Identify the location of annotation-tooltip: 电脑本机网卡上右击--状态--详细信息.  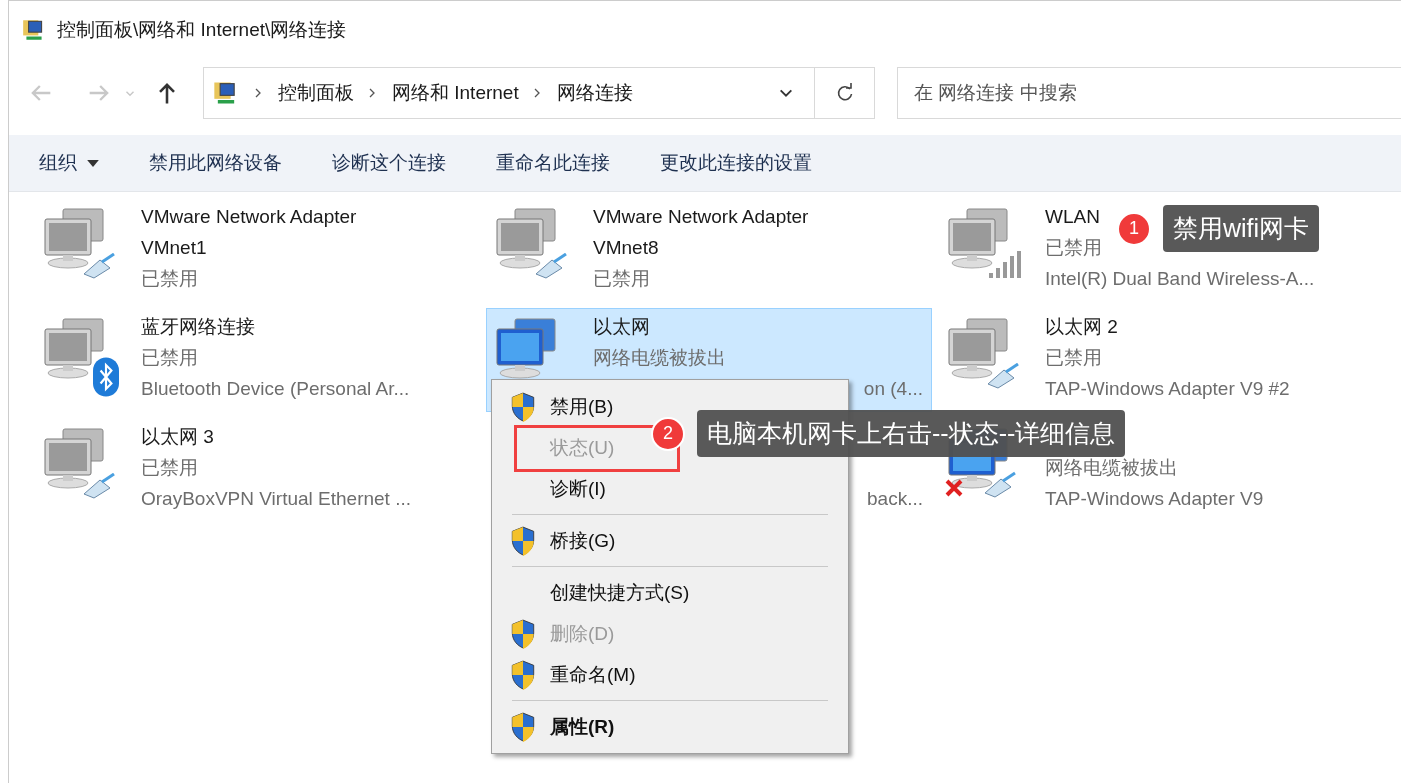
(911, 433).